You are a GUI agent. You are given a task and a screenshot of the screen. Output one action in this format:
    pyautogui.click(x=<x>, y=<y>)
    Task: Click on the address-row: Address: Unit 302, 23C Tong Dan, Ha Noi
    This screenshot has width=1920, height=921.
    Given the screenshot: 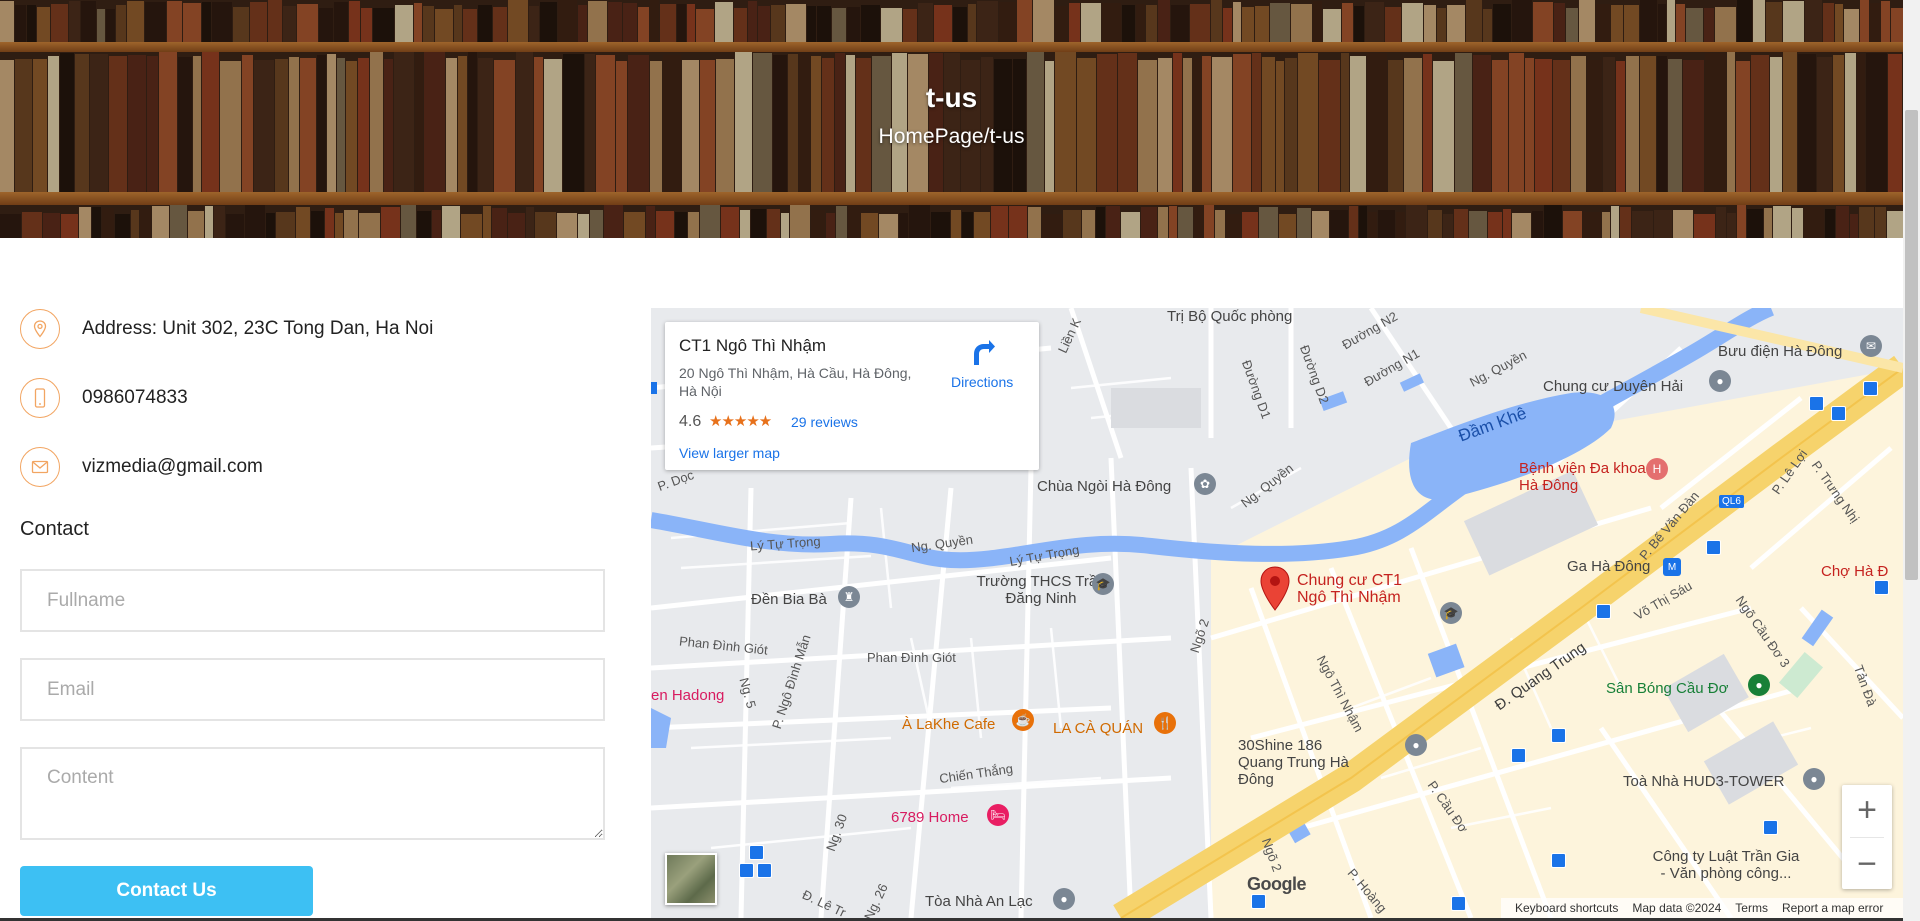 What is the action you would take?
    pyautogui.click(x=226, y=329)
    